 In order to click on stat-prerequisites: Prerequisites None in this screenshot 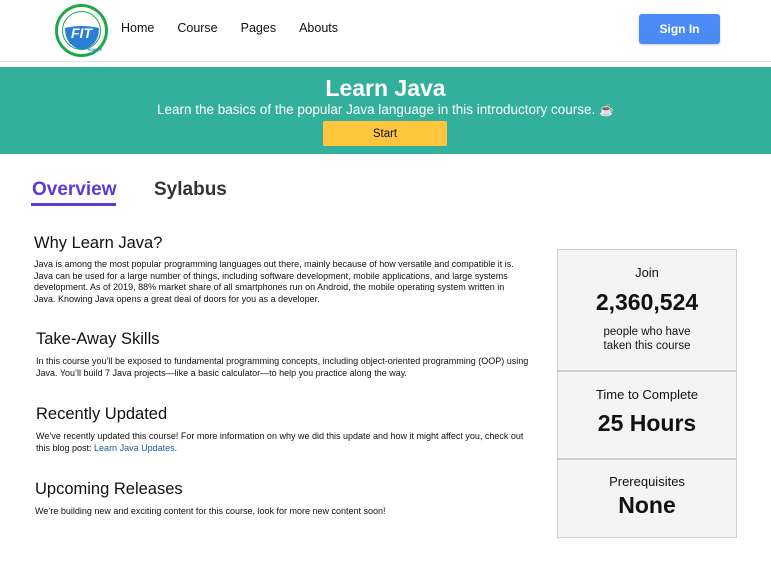, I will do `click(647, 498)`.